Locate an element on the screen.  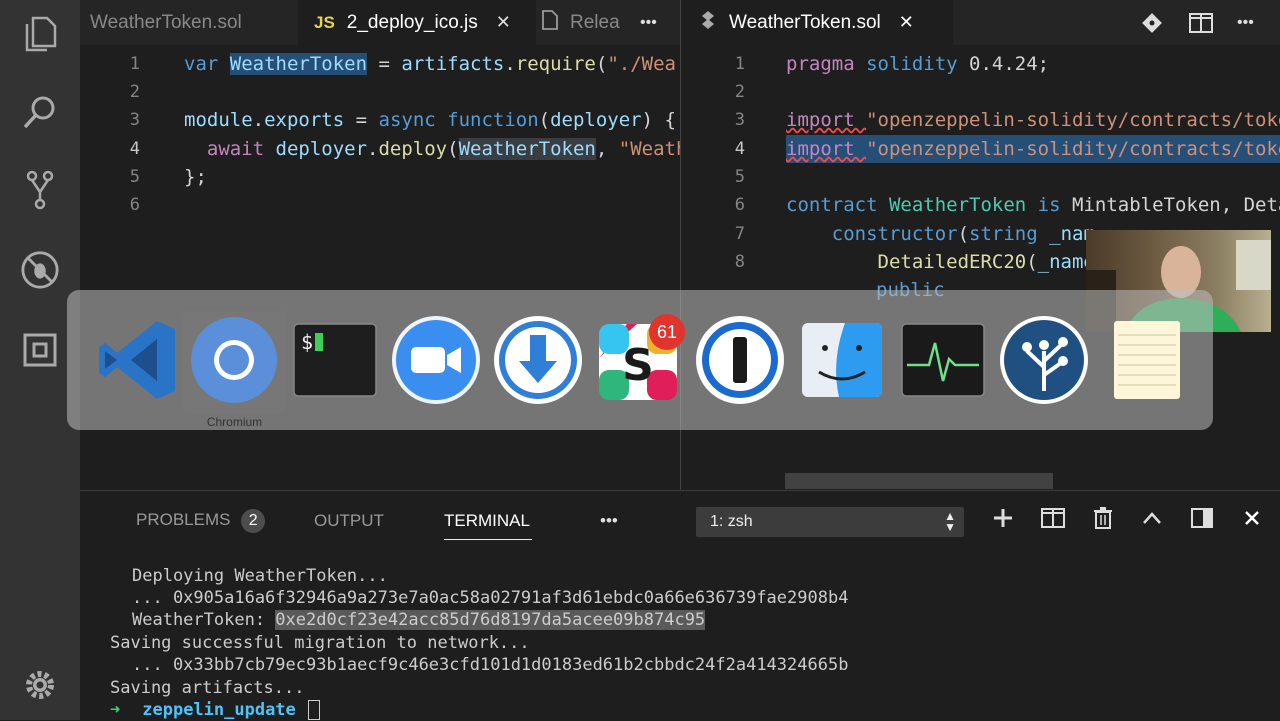
debug-icon is located at coordinates (40, 270).